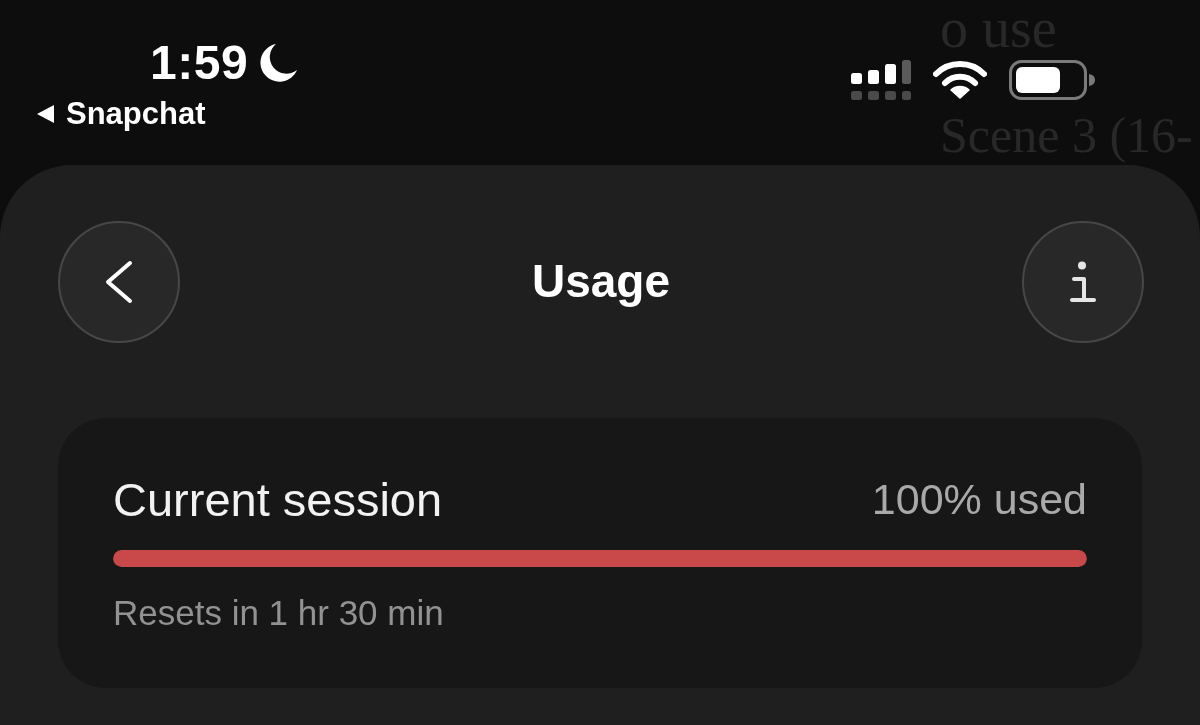  I want to click on back-to-app-link: Snapchat, so click(121, 114).